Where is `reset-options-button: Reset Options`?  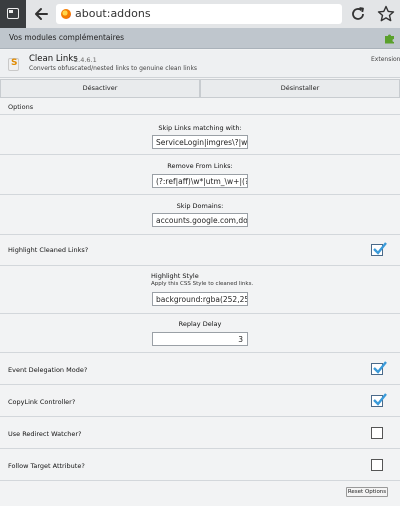 reset-options-button: Reset Options is located at coordinates (367, 492).